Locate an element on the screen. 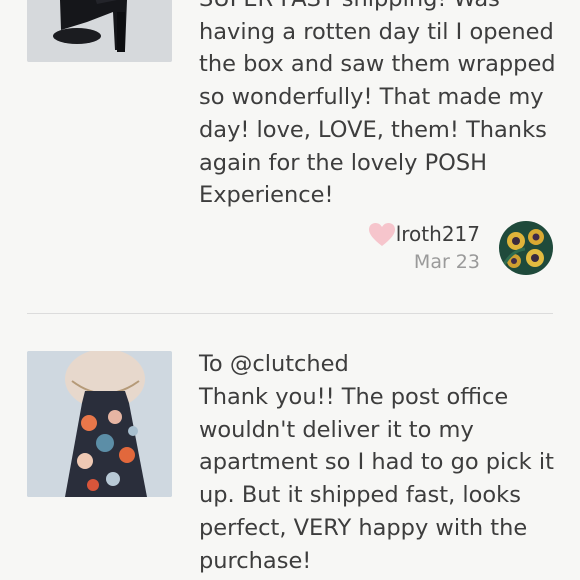 This screenshot has height=580, width=580. review-1-date: Mar 23 is located at coordinates (446, 262).